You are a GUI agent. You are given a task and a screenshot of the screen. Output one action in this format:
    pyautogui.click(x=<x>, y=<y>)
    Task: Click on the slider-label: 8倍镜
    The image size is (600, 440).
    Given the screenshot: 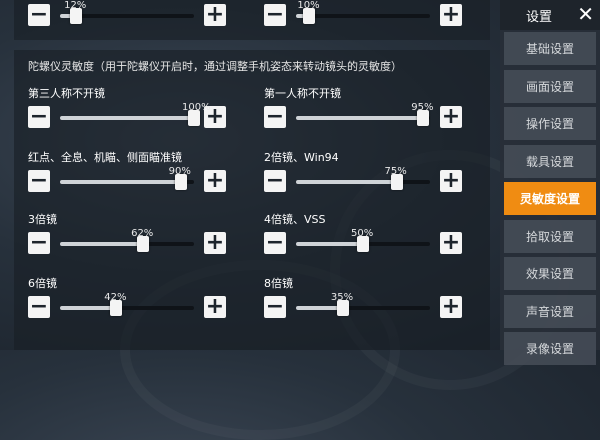 What is the action you would take?
    pyautogui.click(x=278, y=283)
    